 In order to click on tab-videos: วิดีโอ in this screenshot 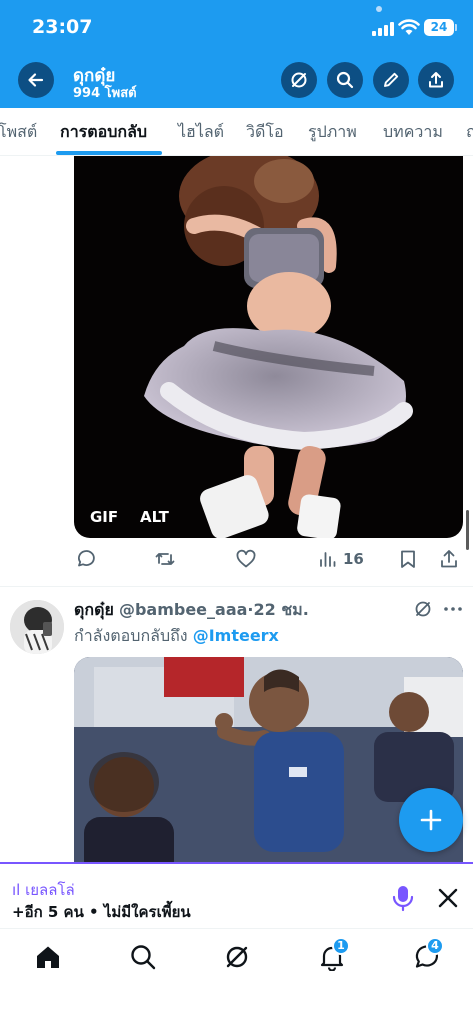, I will do `click(265, 132)`.